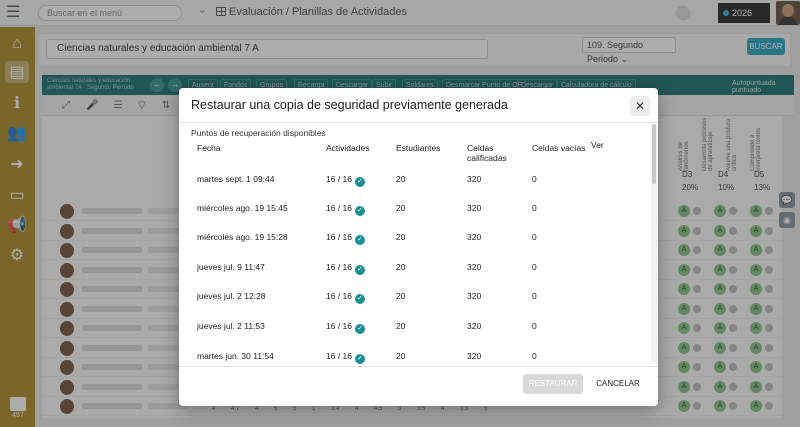 This screenshot has width=800, height=427. I want to click on recovery-point-row: jueves jul. 2 11:53 16 / 16 ✓ 20 320 0, so click(415, 326).